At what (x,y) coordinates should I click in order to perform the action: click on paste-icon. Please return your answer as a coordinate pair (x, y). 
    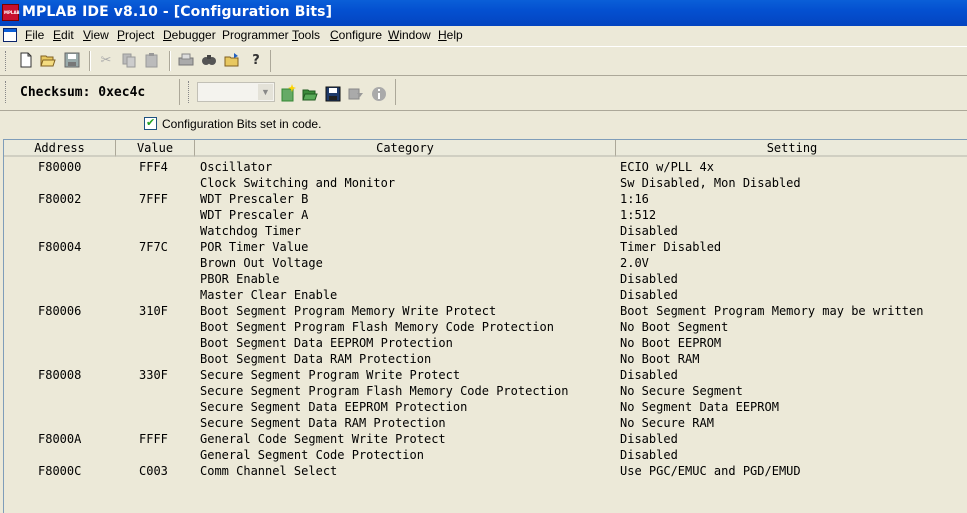
    Looking at the image, I should click on (152, 60).